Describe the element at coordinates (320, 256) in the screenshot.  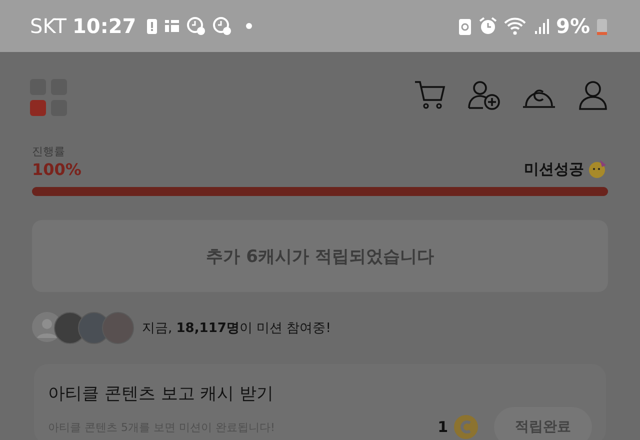
I see `notice-text: 추가 6캐시가 적립되었습니다` at that location.